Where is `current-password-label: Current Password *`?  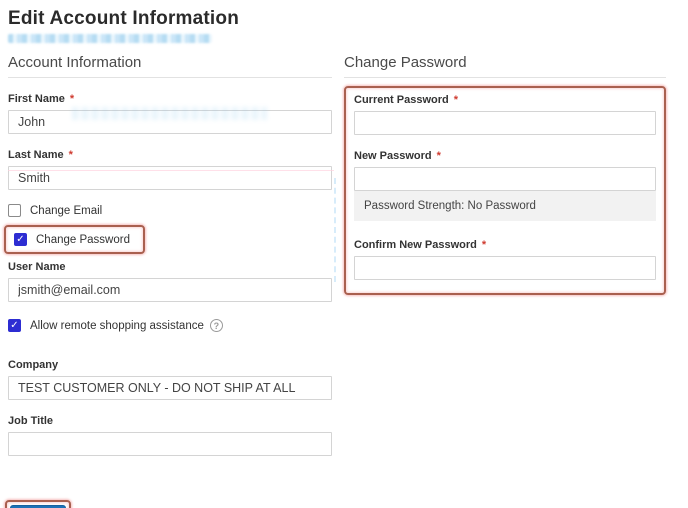 current-password-label: Current Password * is located at coordinates (406, 100).